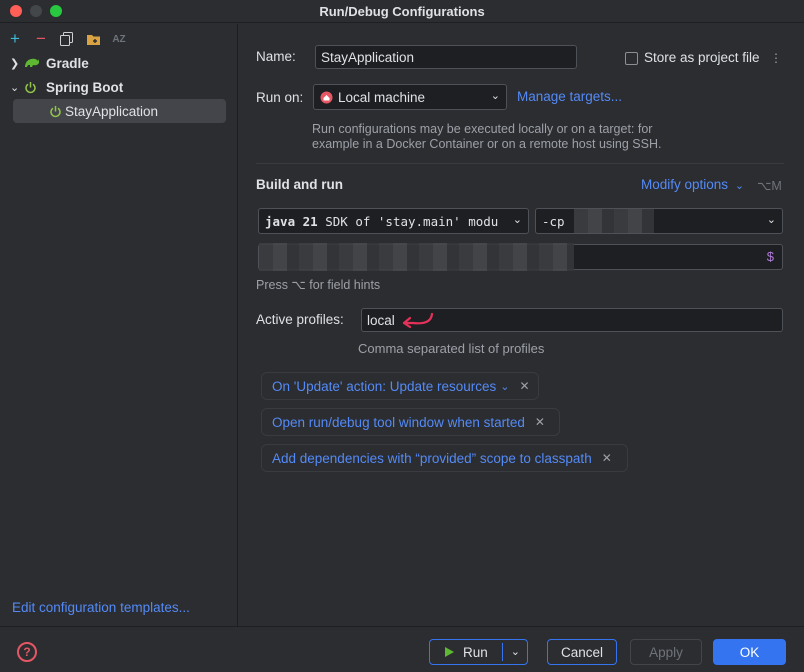 The image size is (804, 672). What do you see at coordinates (449, 652) in the screenshot?
I see `play-icon` at bounding box center [449, 652].